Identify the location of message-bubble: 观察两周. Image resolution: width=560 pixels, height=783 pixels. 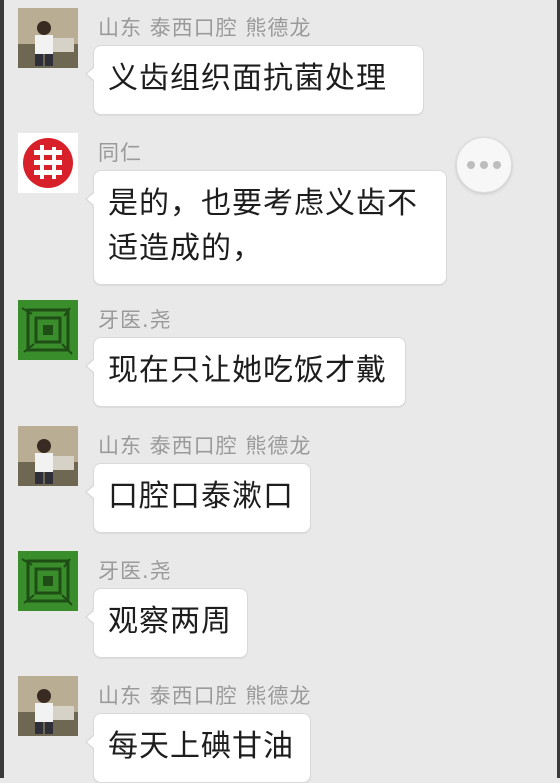
(166, 623).